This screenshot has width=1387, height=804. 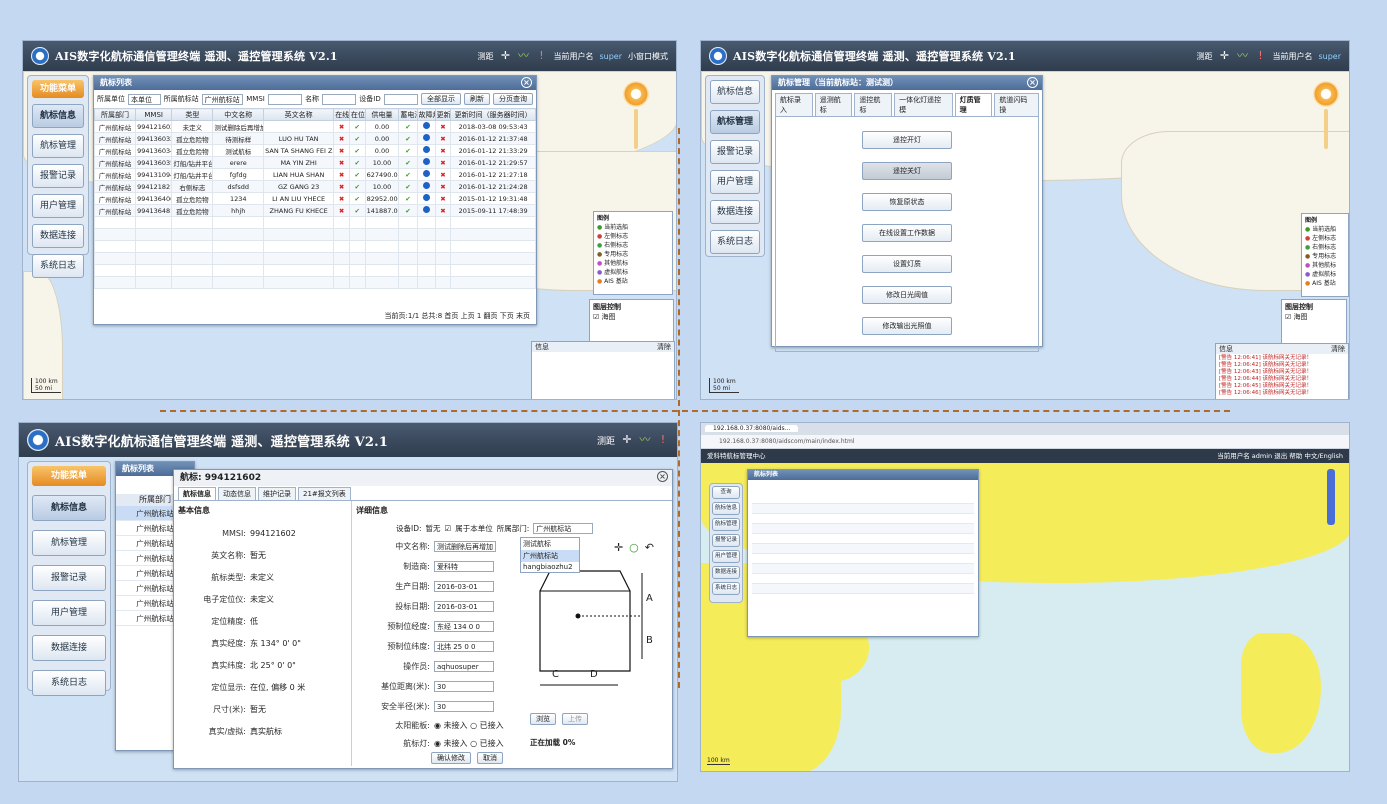 What do you see at coordinates (636, 129) in the screenshot?
I see `zoom-slider` at bounding box center [636, 129].